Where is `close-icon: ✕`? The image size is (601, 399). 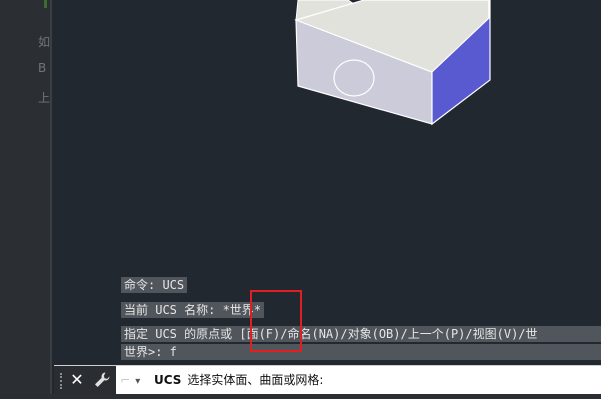 close-icon: ✕ is located at coordinates (77, 380).